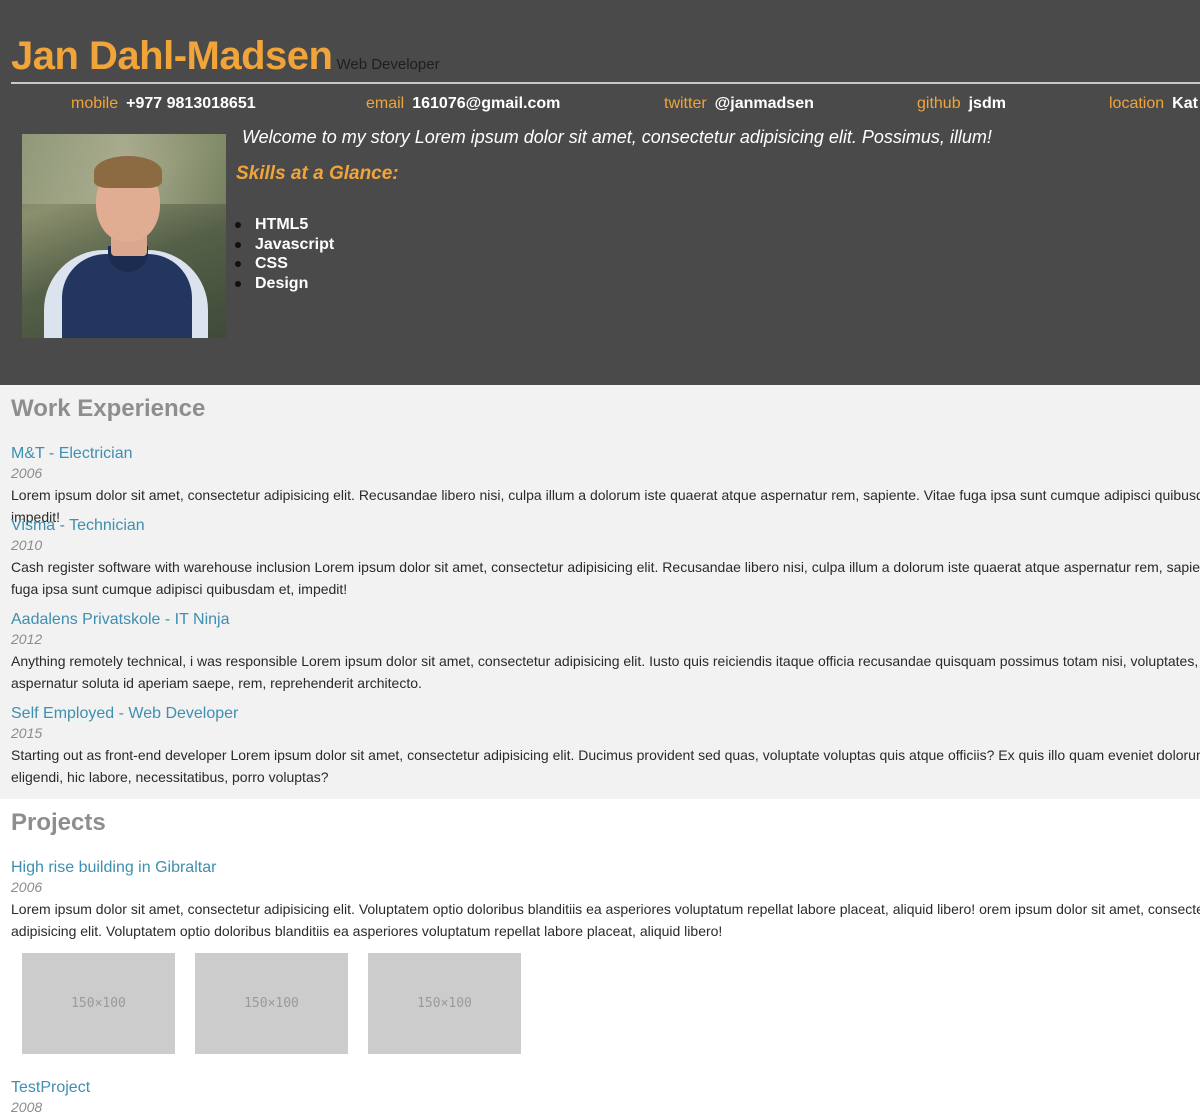  What do you see at coordinates (605, 454) in the screenshot?
I see `work-entry-title: M&T - Electrician` at bounding box center [605, 454].